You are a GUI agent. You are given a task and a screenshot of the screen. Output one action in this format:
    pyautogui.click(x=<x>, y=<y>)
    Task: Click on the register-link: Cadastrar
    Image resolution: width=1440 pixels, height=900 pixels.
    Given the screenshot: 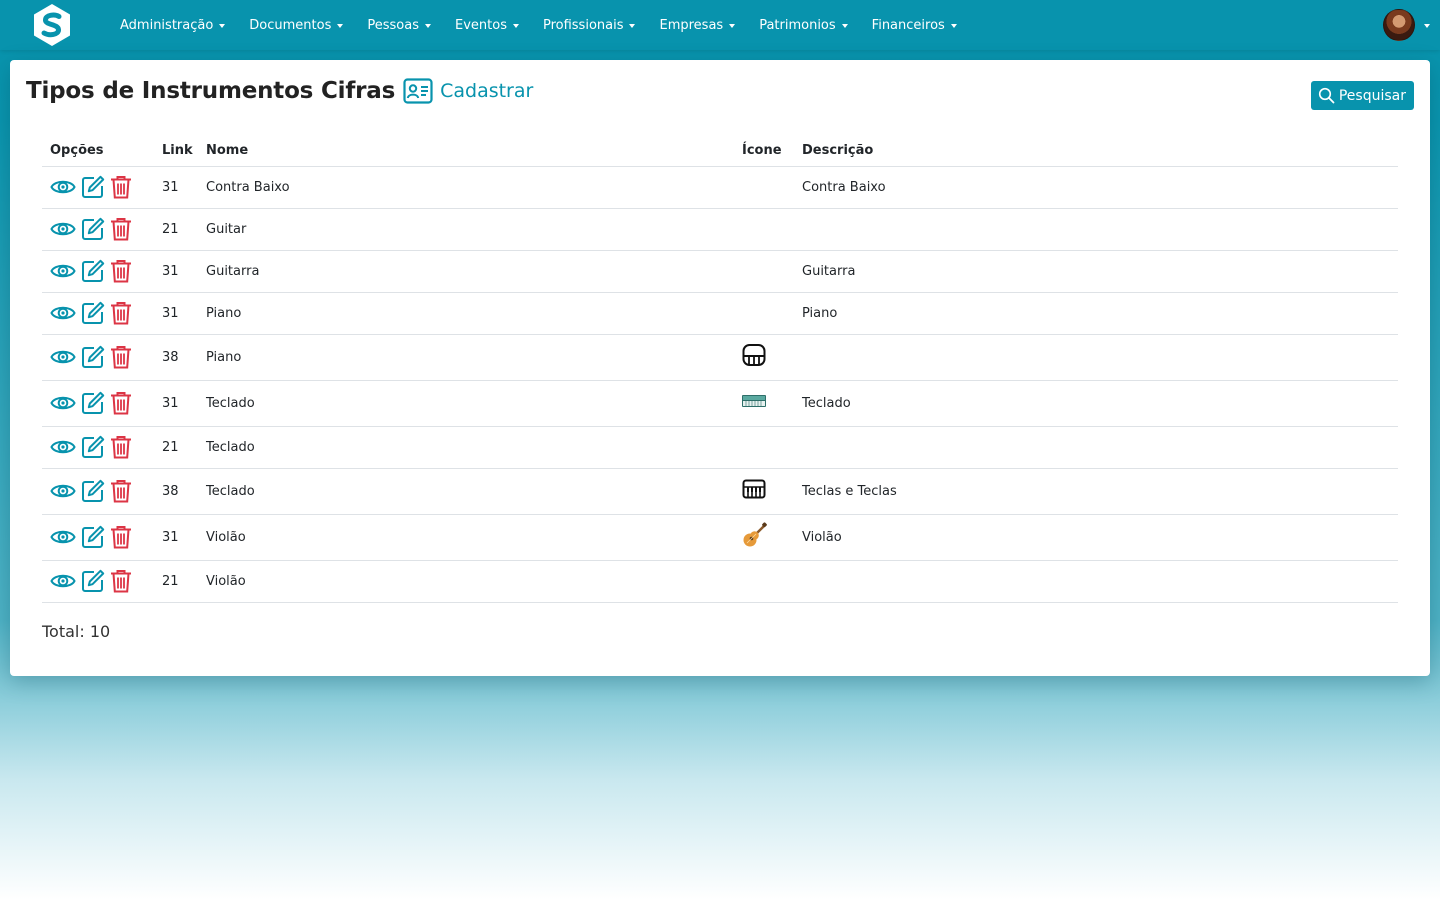 What is the action you would take?
    pyautogui.click(x=468, y=91)
    